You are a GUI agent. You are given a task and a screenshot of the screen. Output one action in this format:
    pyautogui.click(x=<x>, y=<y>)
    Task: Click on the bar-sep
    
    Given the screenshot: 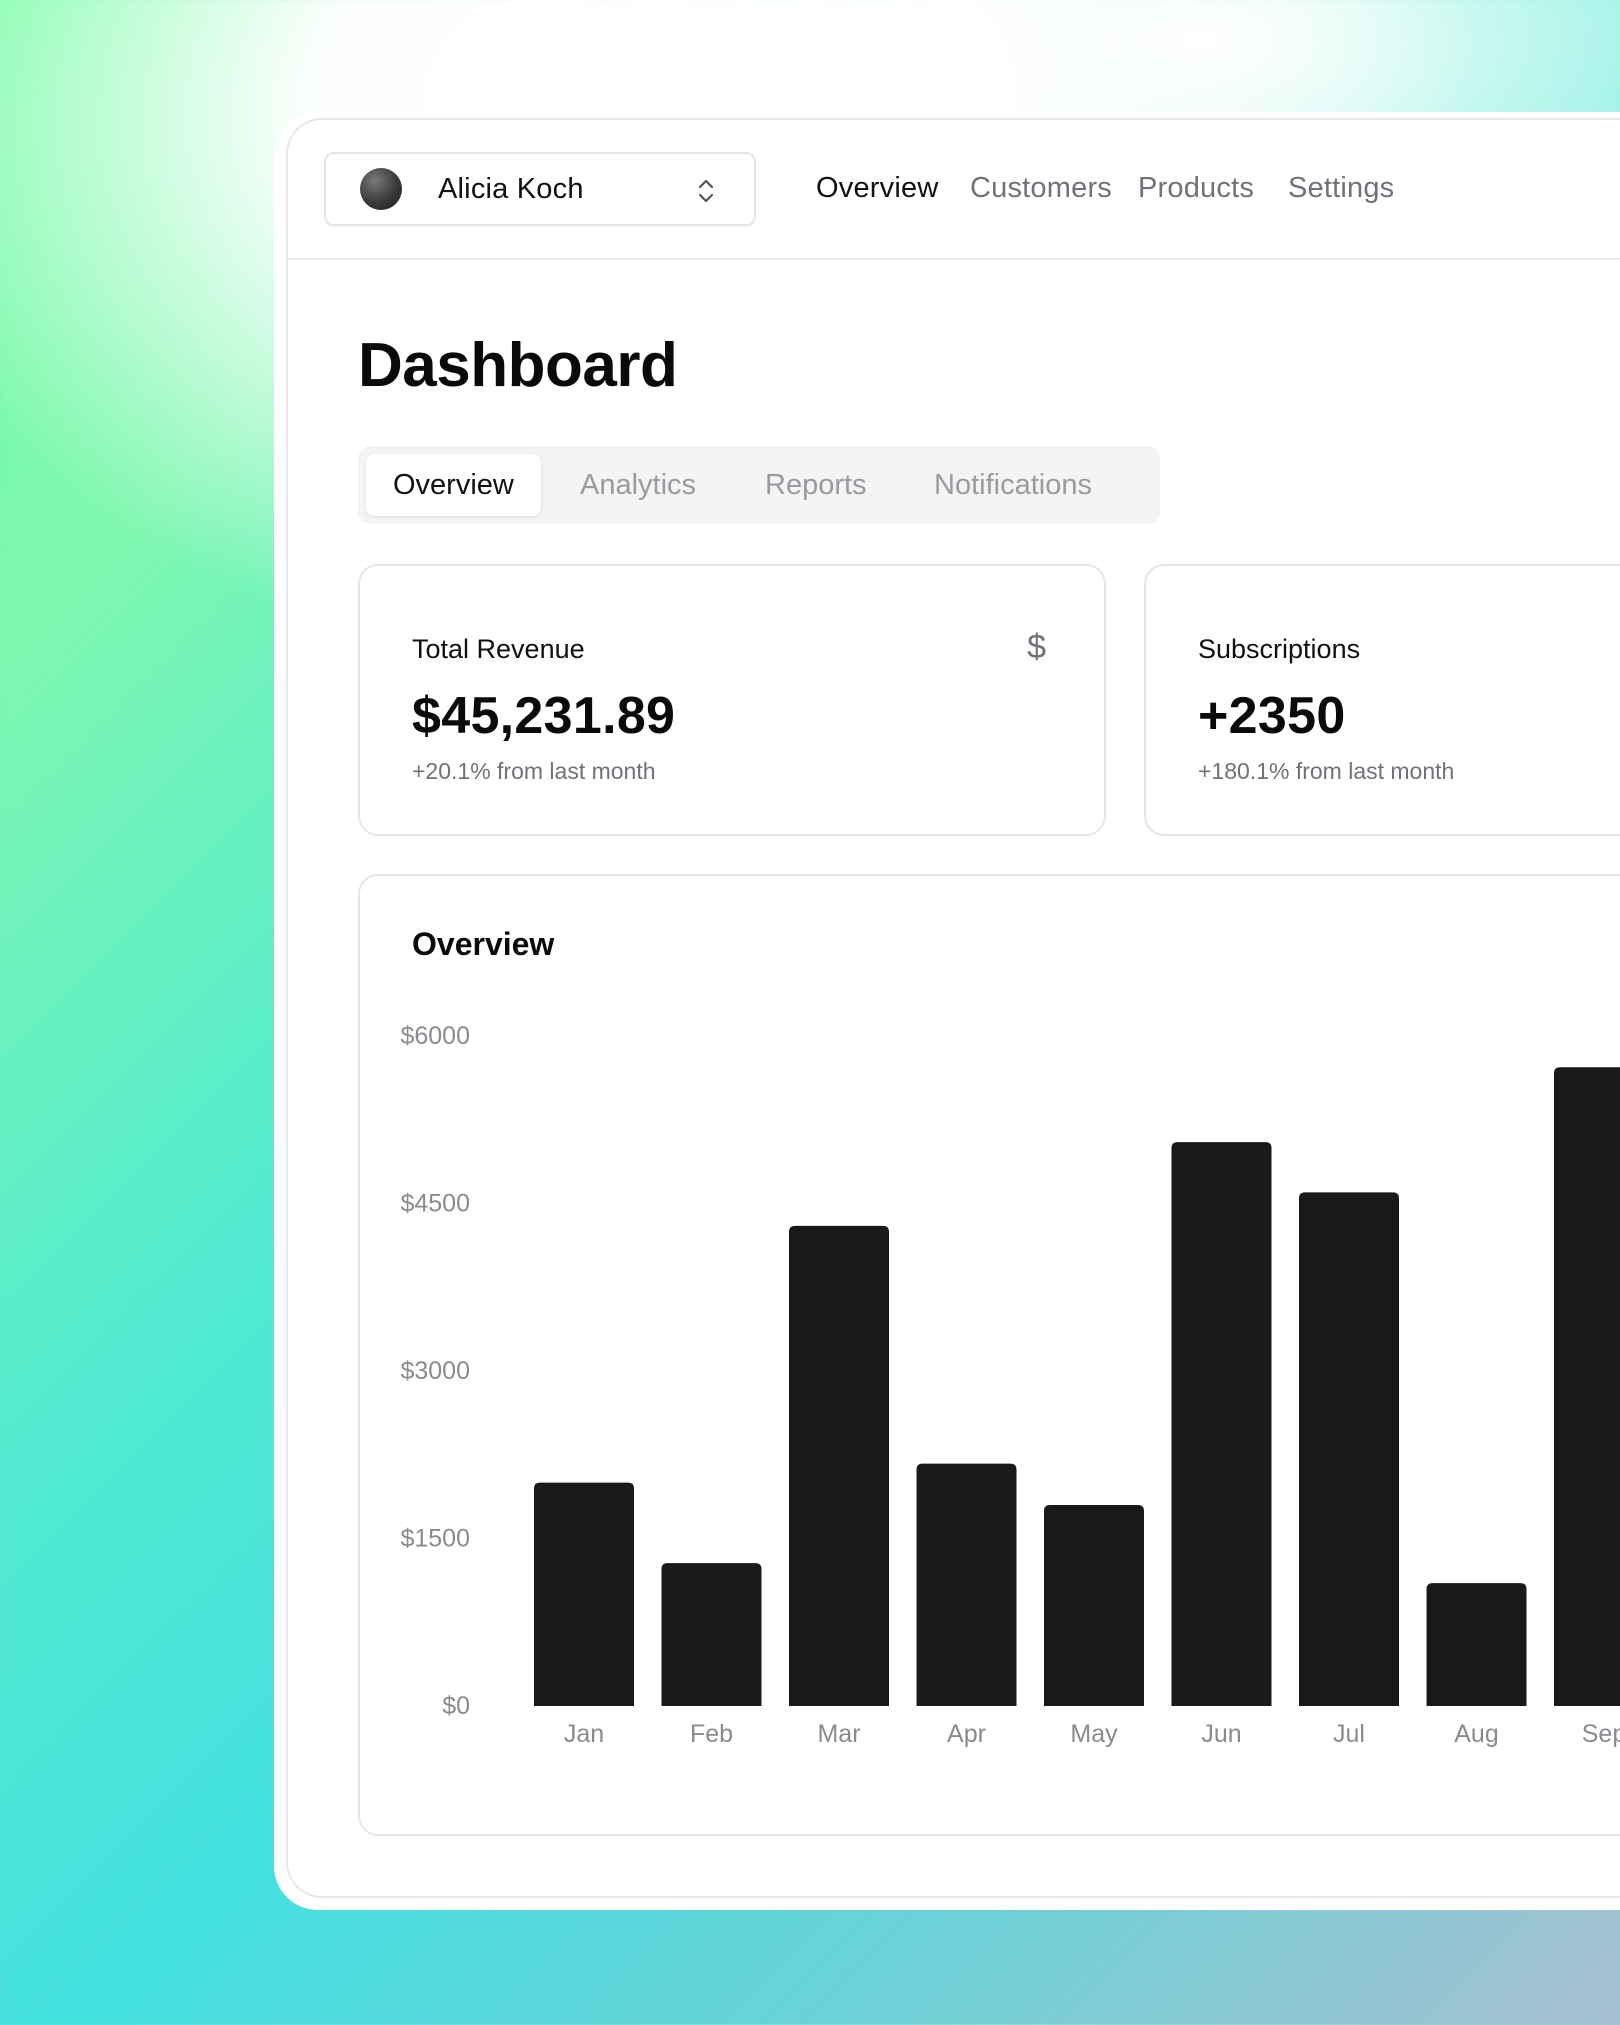 What is the action you would take?
    pyautogui.click(x=1587, y=1386)
    